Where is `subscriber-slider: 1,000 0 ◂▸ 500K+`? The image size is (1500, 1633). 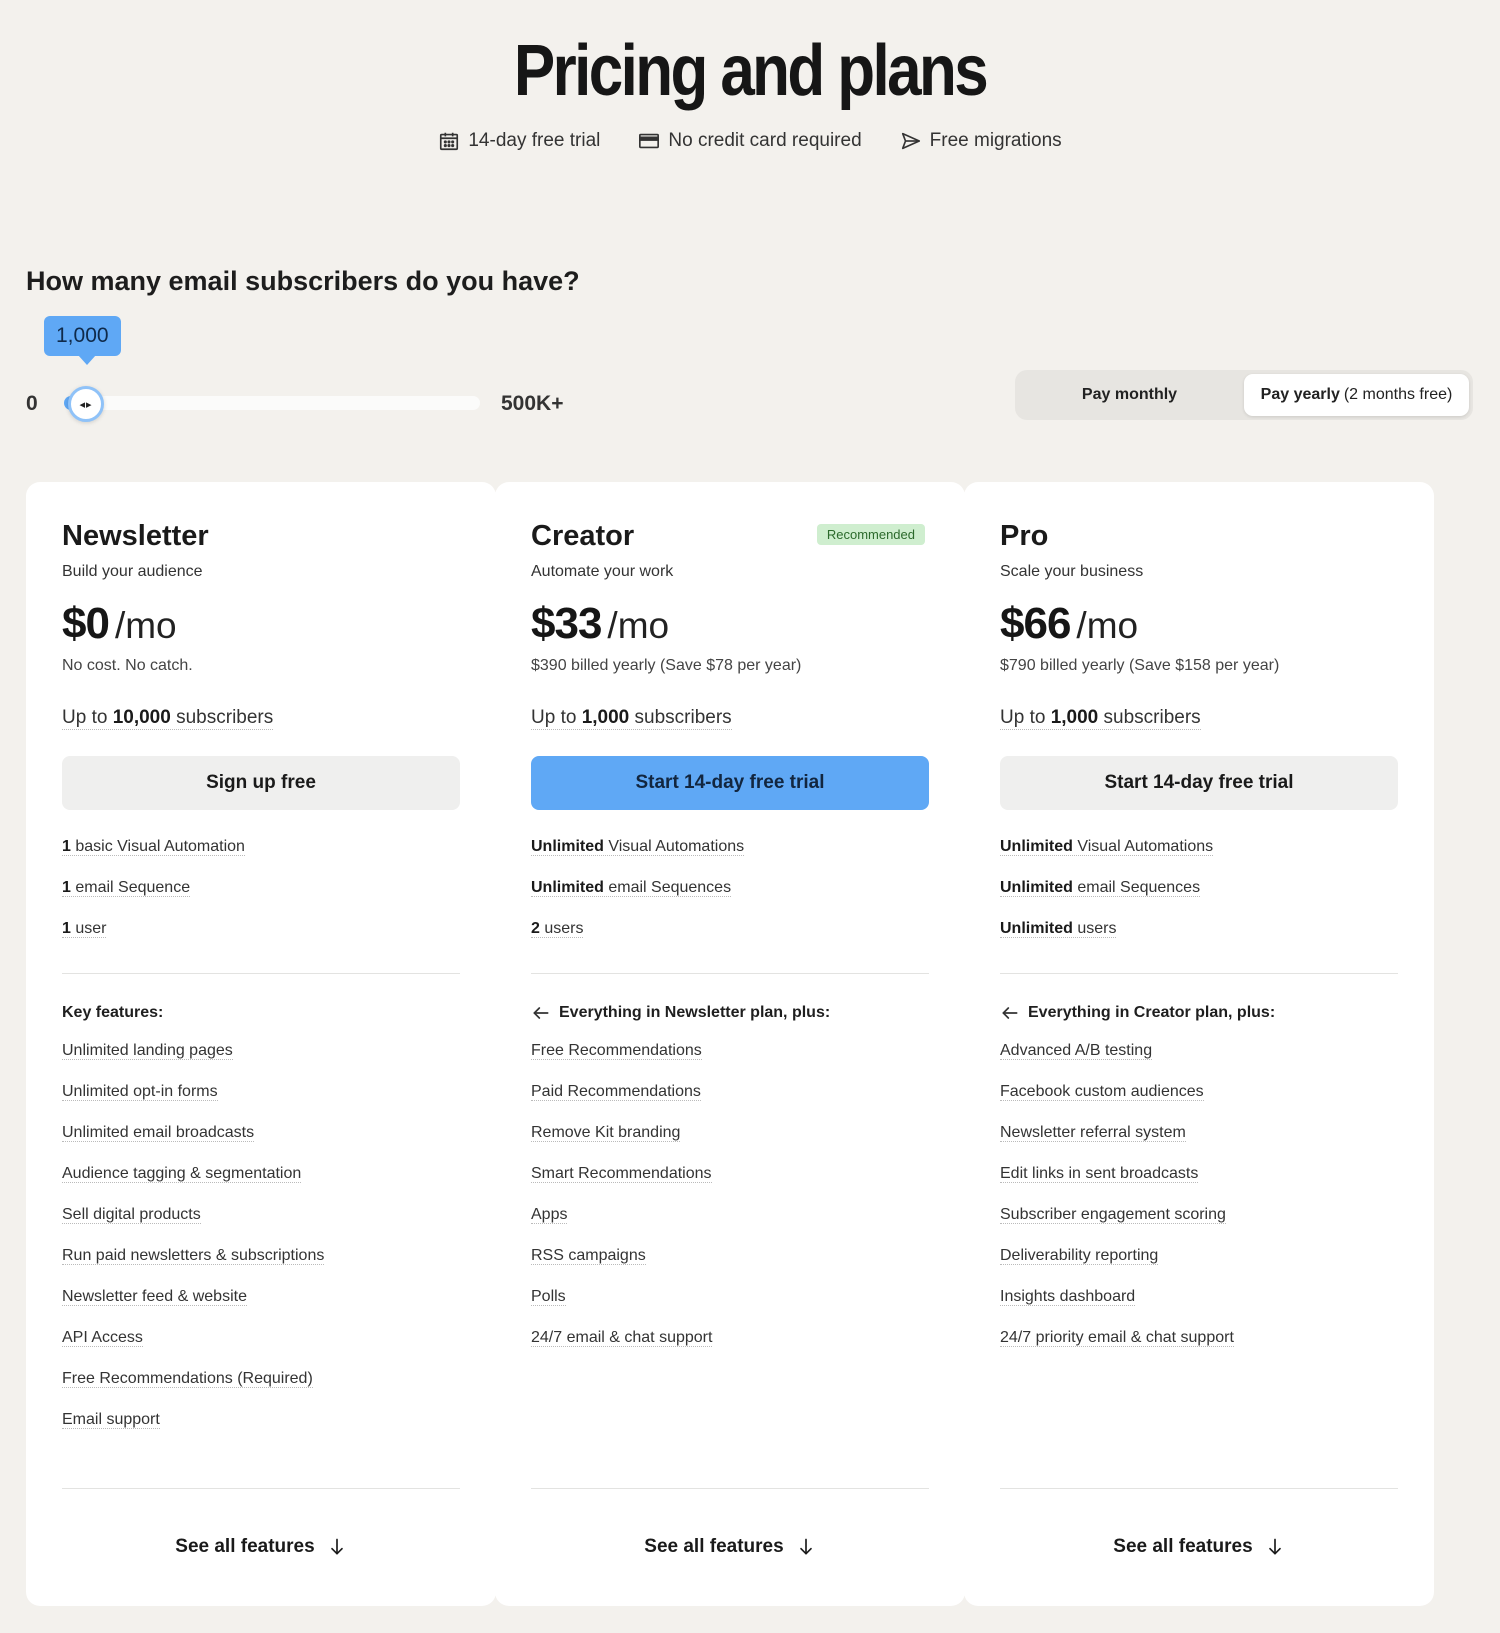
subscriber-slider: 1,000 0 ◂▸ 500K+ is located at coordinates (306, 371).